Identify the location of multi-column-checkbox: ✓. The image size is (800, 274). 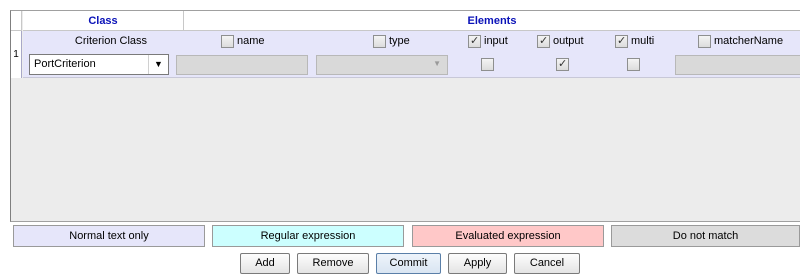
(621, 41).